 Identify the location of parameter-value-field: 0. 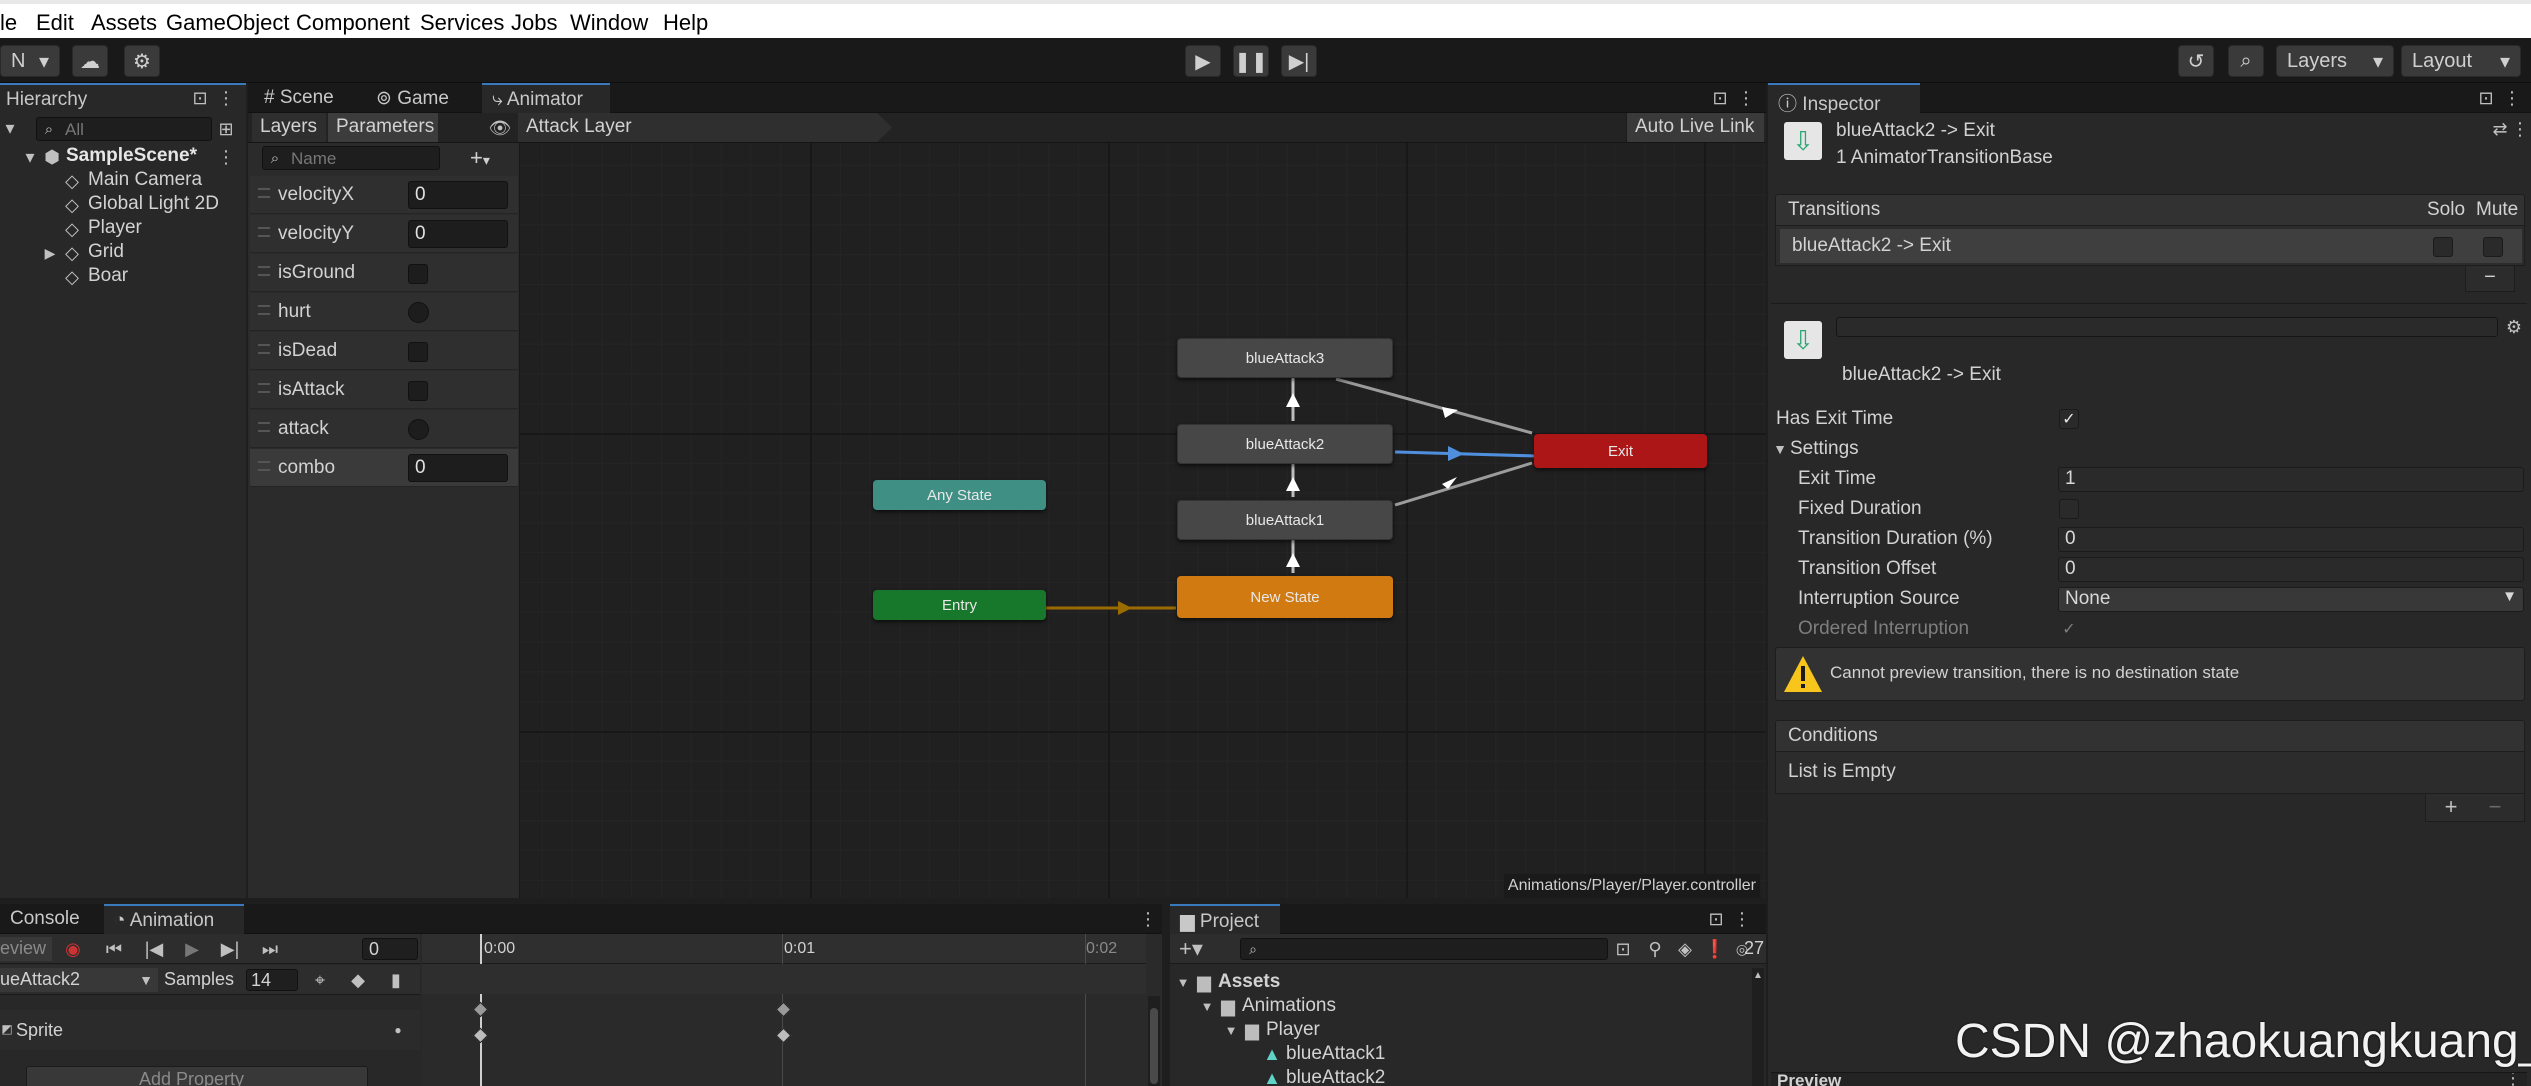
(458, 468).